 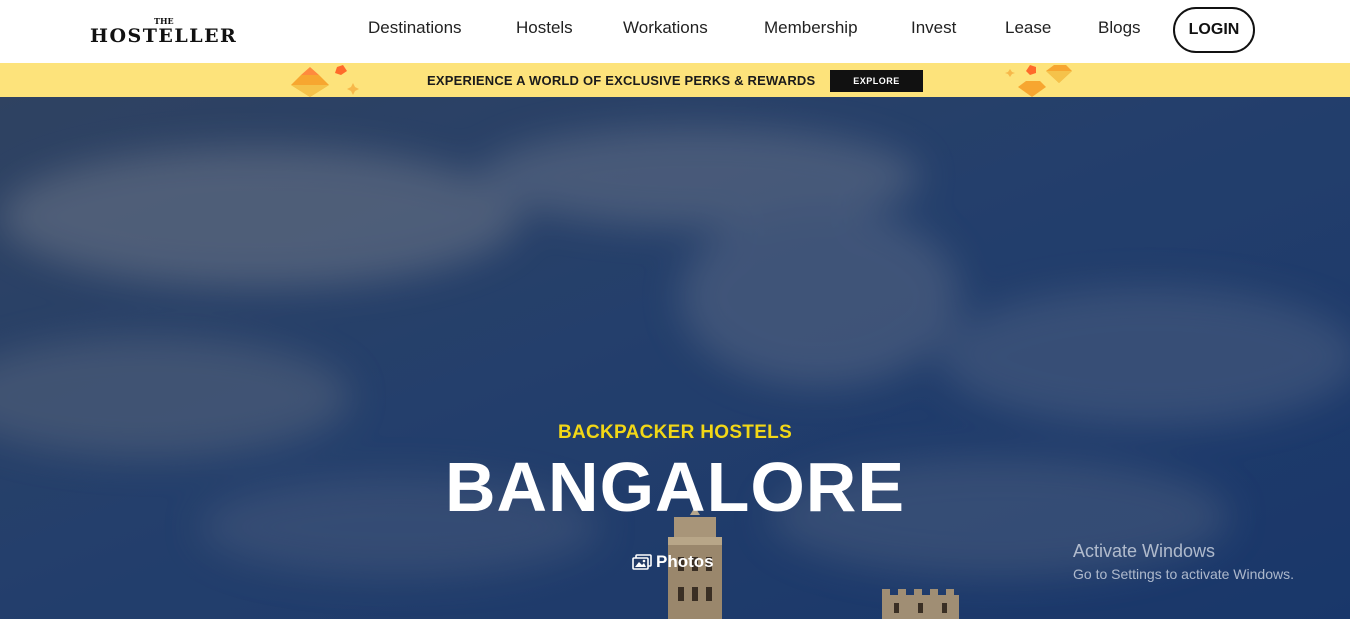 What do you see at coordinates (675, 432) in the screenshot?
I see `hero-subtitle: BACKPACKER HOSTELS` at bounding box center [675, 432].